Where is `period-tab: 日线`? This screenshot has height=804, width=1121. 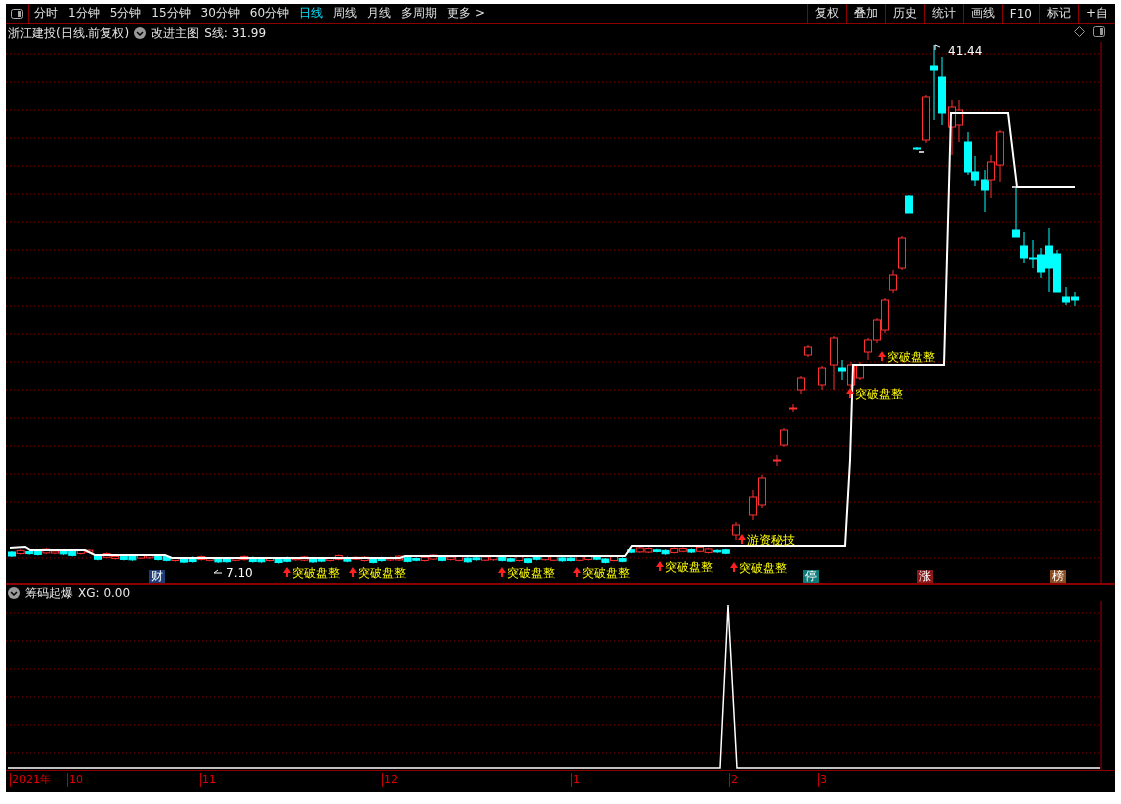
period-tab: 日线 is located at coordinates (311, 13).